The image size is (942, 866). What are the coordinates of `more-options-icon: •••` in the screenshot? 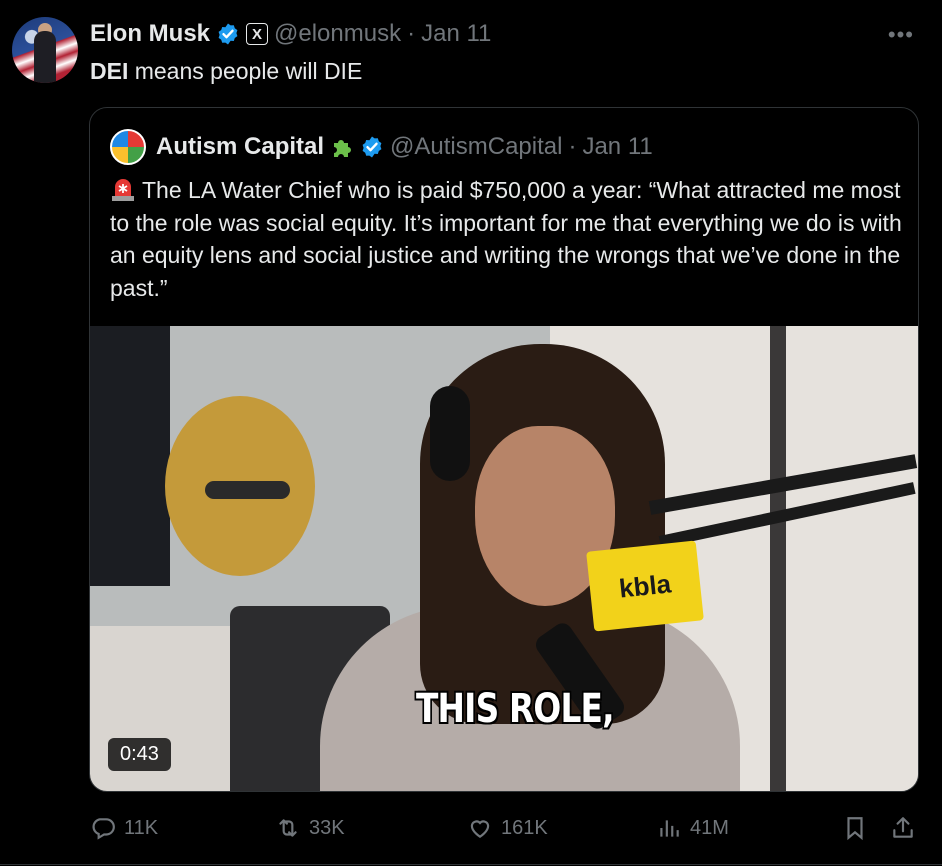 It's located at (901, 35).